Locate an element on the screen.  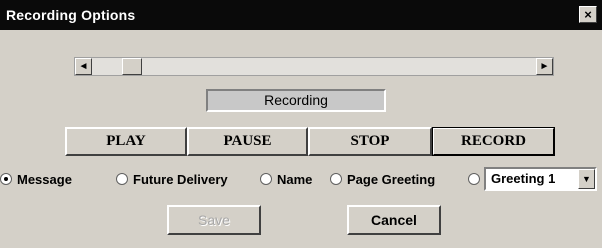
radio-future-delivery-label: Future Delivery is located at coordinates (180, 179).